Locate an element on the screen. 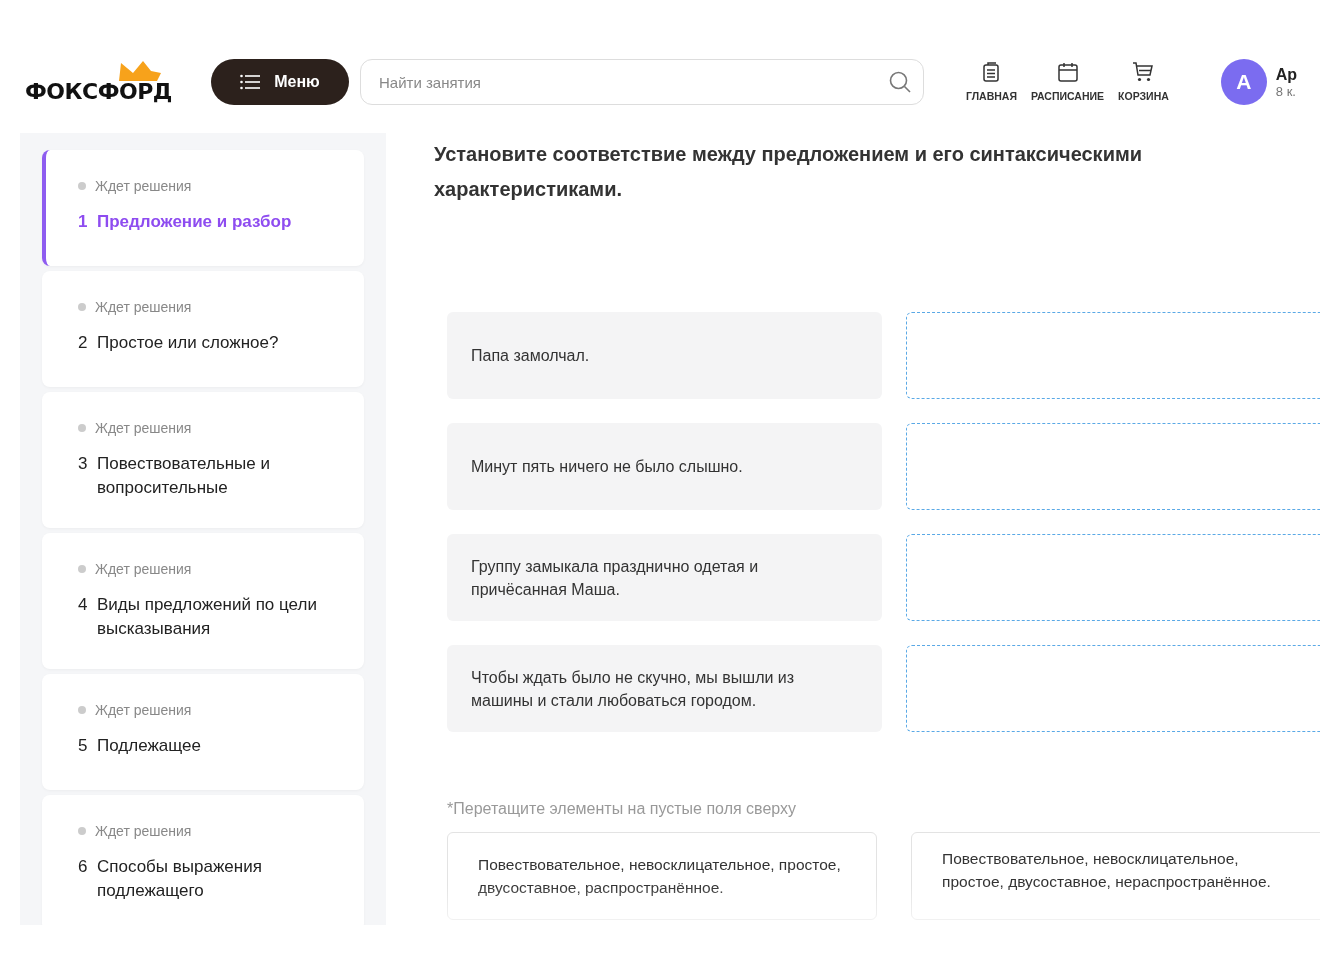 The height and width of the screenshot is (960, 1320). lesson-card: Ждет решения 6 Способы выражения подлежащего is located at coordinates (203, 860).